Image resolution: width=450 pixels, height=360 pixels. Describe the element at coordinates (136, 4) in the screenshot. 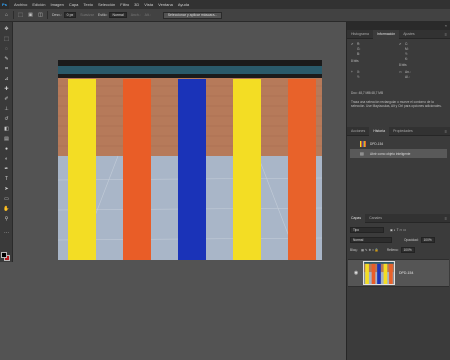

I see `menu-3d: 3D` at that location.